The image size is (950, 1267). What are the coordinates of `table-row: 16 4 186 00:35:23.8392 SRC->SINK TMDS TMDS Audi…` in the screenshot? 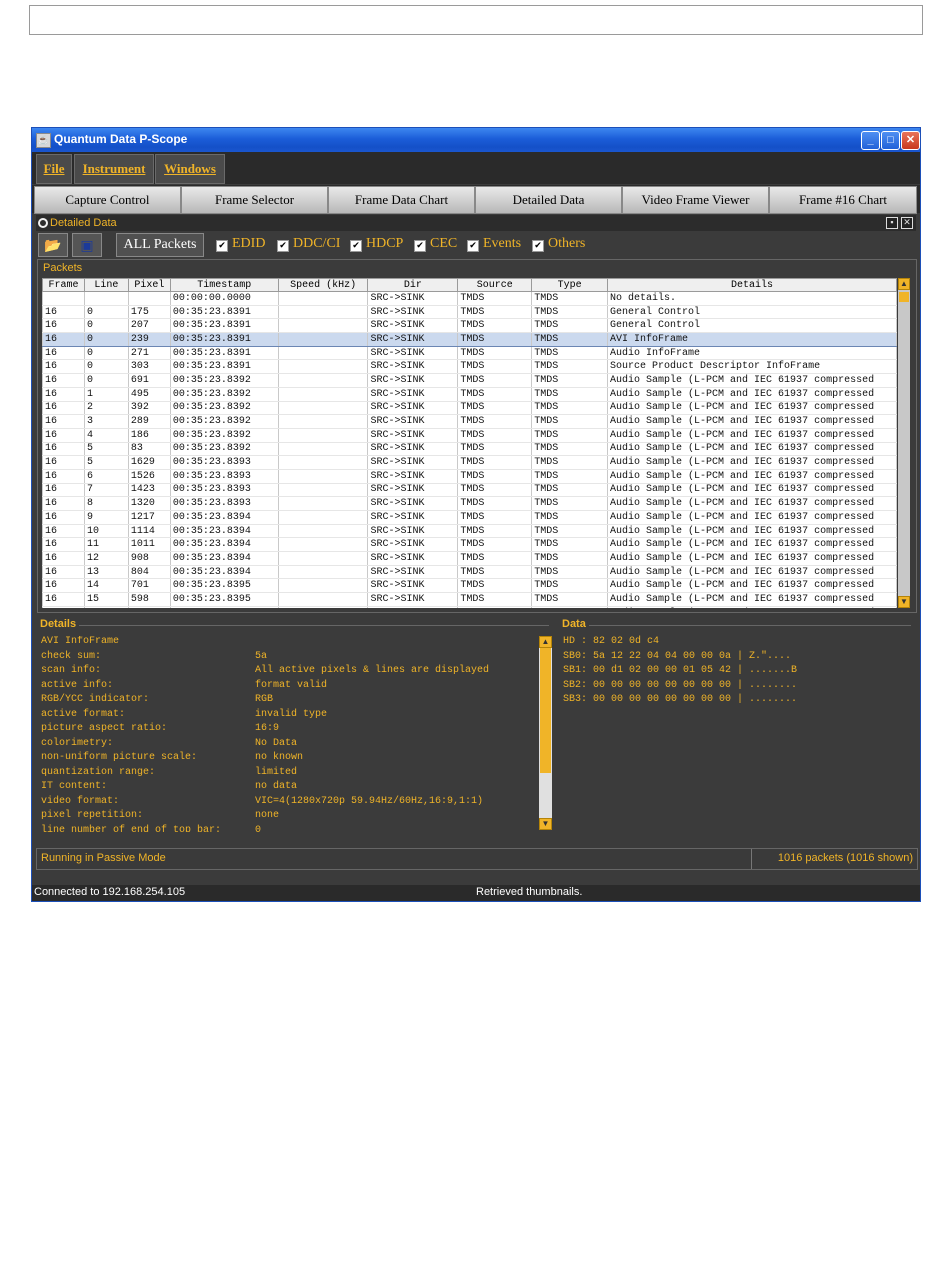 It's located at (469, 435).